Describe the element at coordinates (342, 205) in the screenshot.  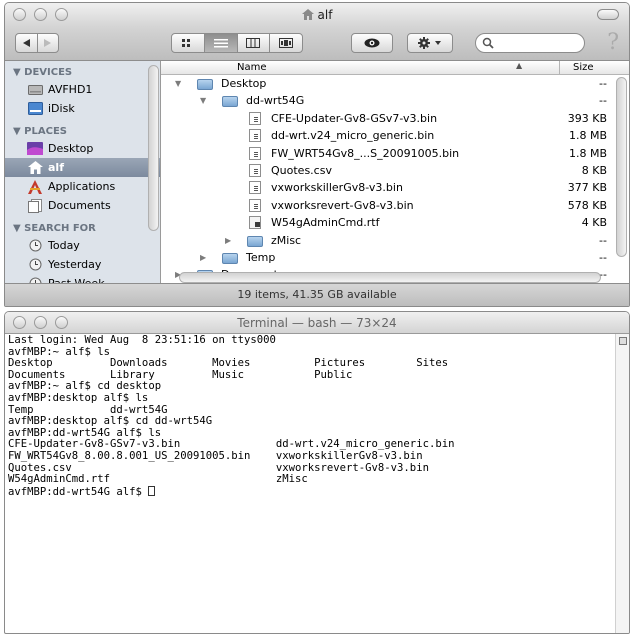
I see `file-name: vxworksrevert-Gv8-v3.bin` at that location.